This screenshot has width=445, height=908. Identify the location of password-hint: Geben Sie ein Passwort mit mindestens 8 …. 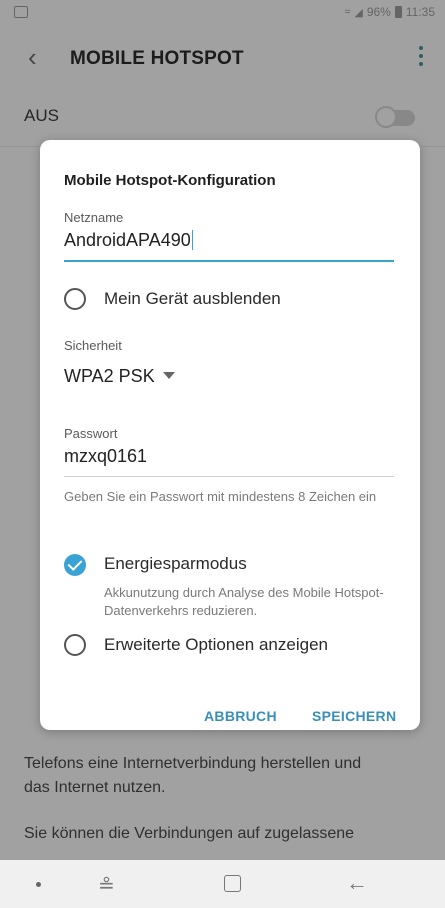
(220, 496).